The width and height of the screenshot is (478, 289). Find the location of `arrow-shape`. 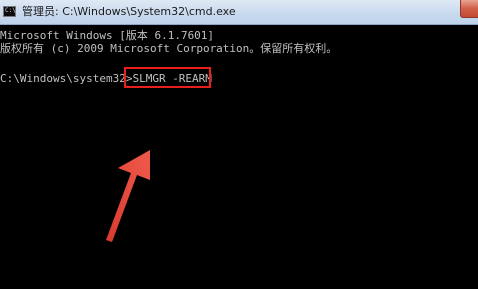

arrow-shape is located at coordinates (128, 196).